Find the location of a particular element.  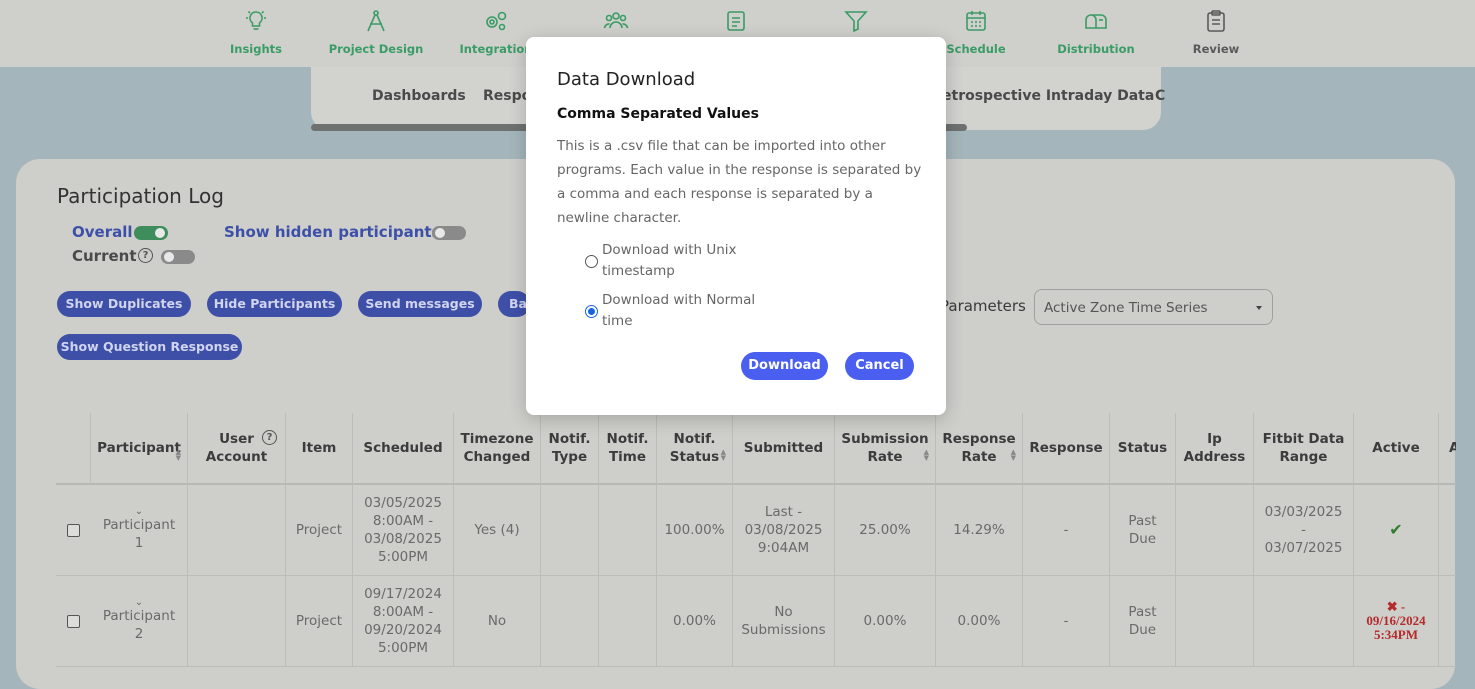

normal-time-label: Download with Normal time is located at coordinates (682, 311).